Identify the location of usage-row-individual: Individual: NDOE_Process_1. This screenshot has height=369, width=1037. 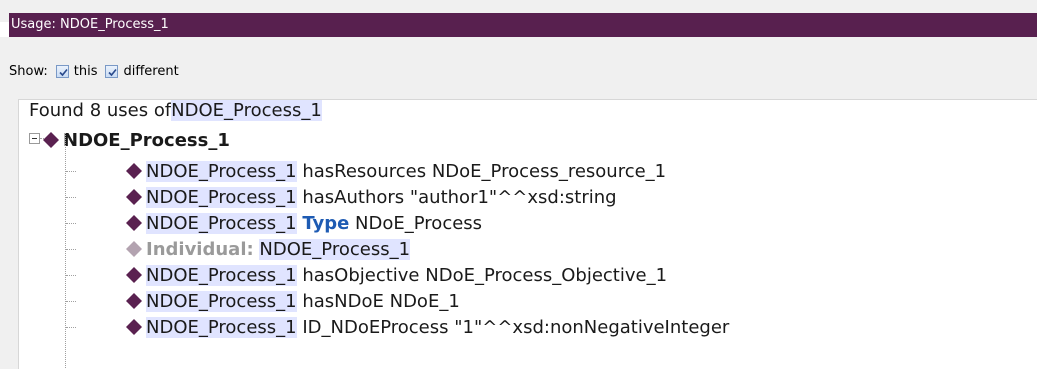
(268, 249).